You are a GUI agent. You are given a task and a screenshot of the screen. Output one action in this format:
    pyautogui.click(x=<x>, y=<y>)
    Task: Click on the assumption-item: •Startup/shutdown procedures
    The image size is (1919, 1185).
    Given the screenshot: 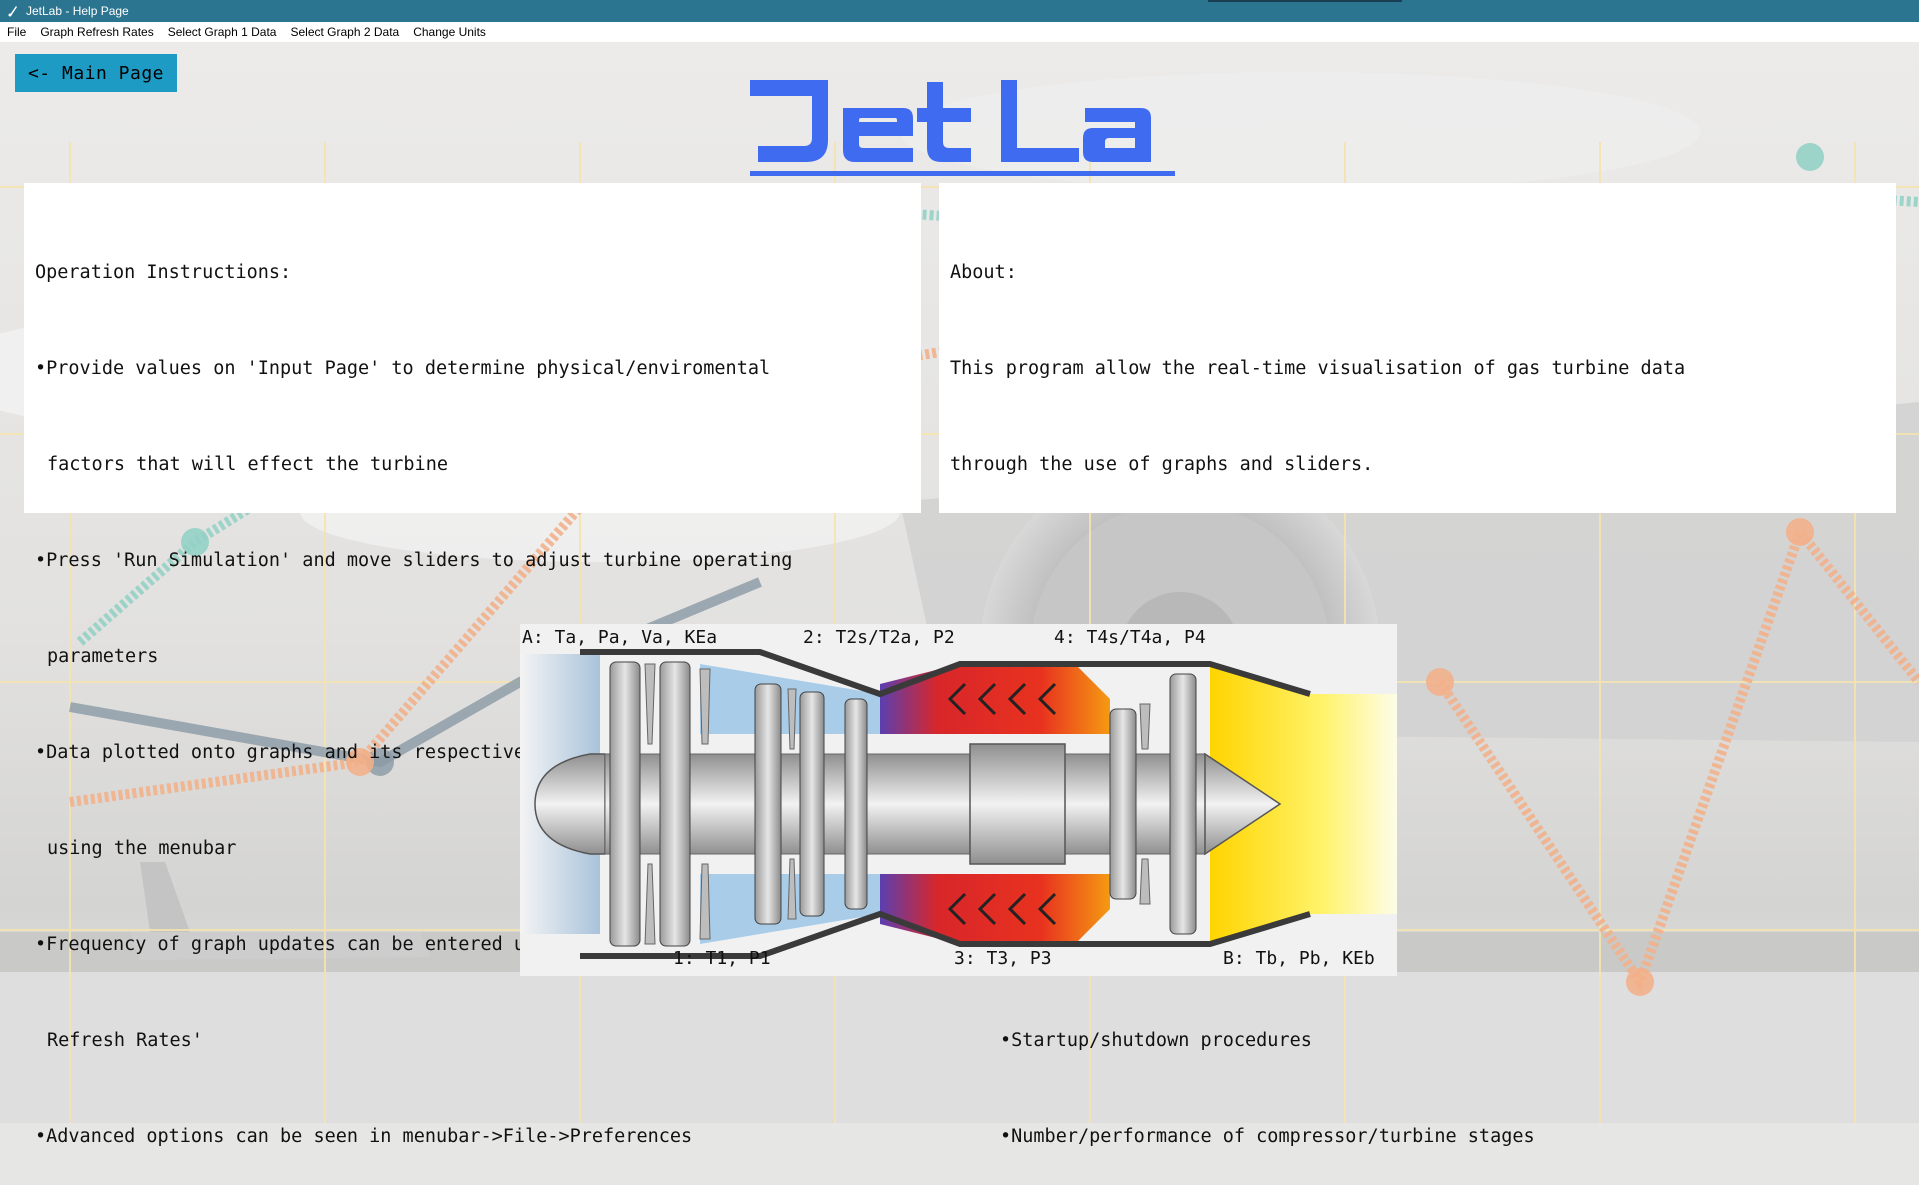 What is the action you would take?
    pyautogui.click(x=1156, y=1040)
    